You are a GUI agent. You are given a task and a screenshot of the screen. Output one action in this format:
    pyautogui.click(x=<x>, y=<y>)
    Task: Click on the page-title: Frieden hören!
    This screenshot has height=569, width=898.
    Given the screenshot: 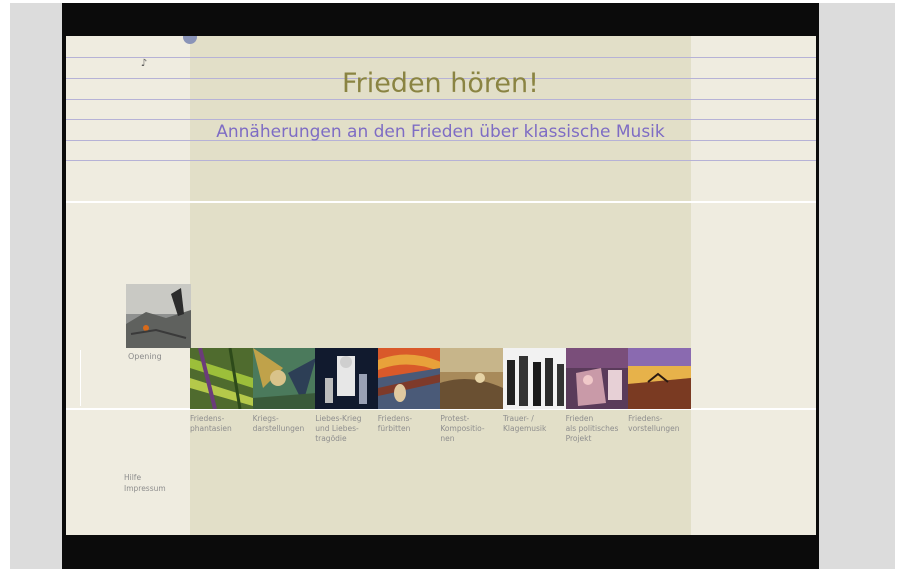 What is the action you would take?
    pyautogui.click(x=440, y=83)
    